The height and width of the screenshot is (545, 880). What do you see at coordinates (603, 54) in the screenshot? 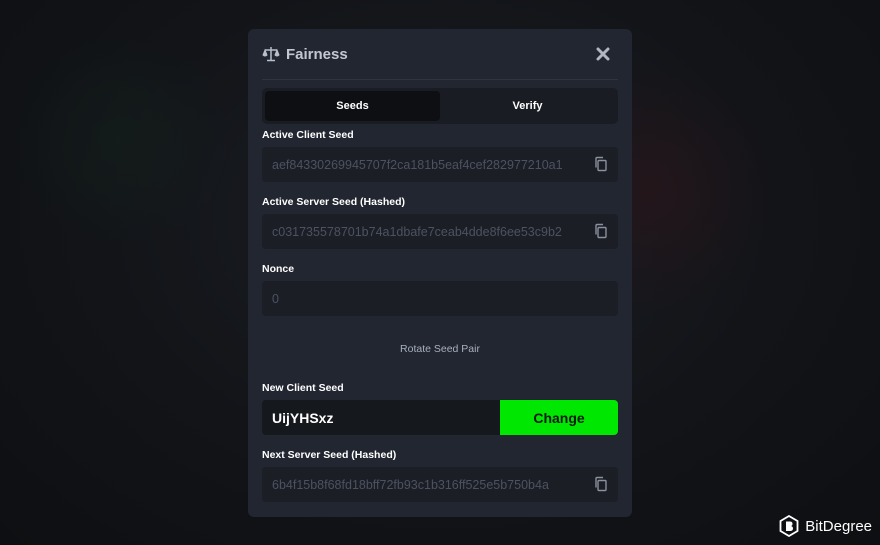
I see `close-icon` at bounding box center [603, 54].